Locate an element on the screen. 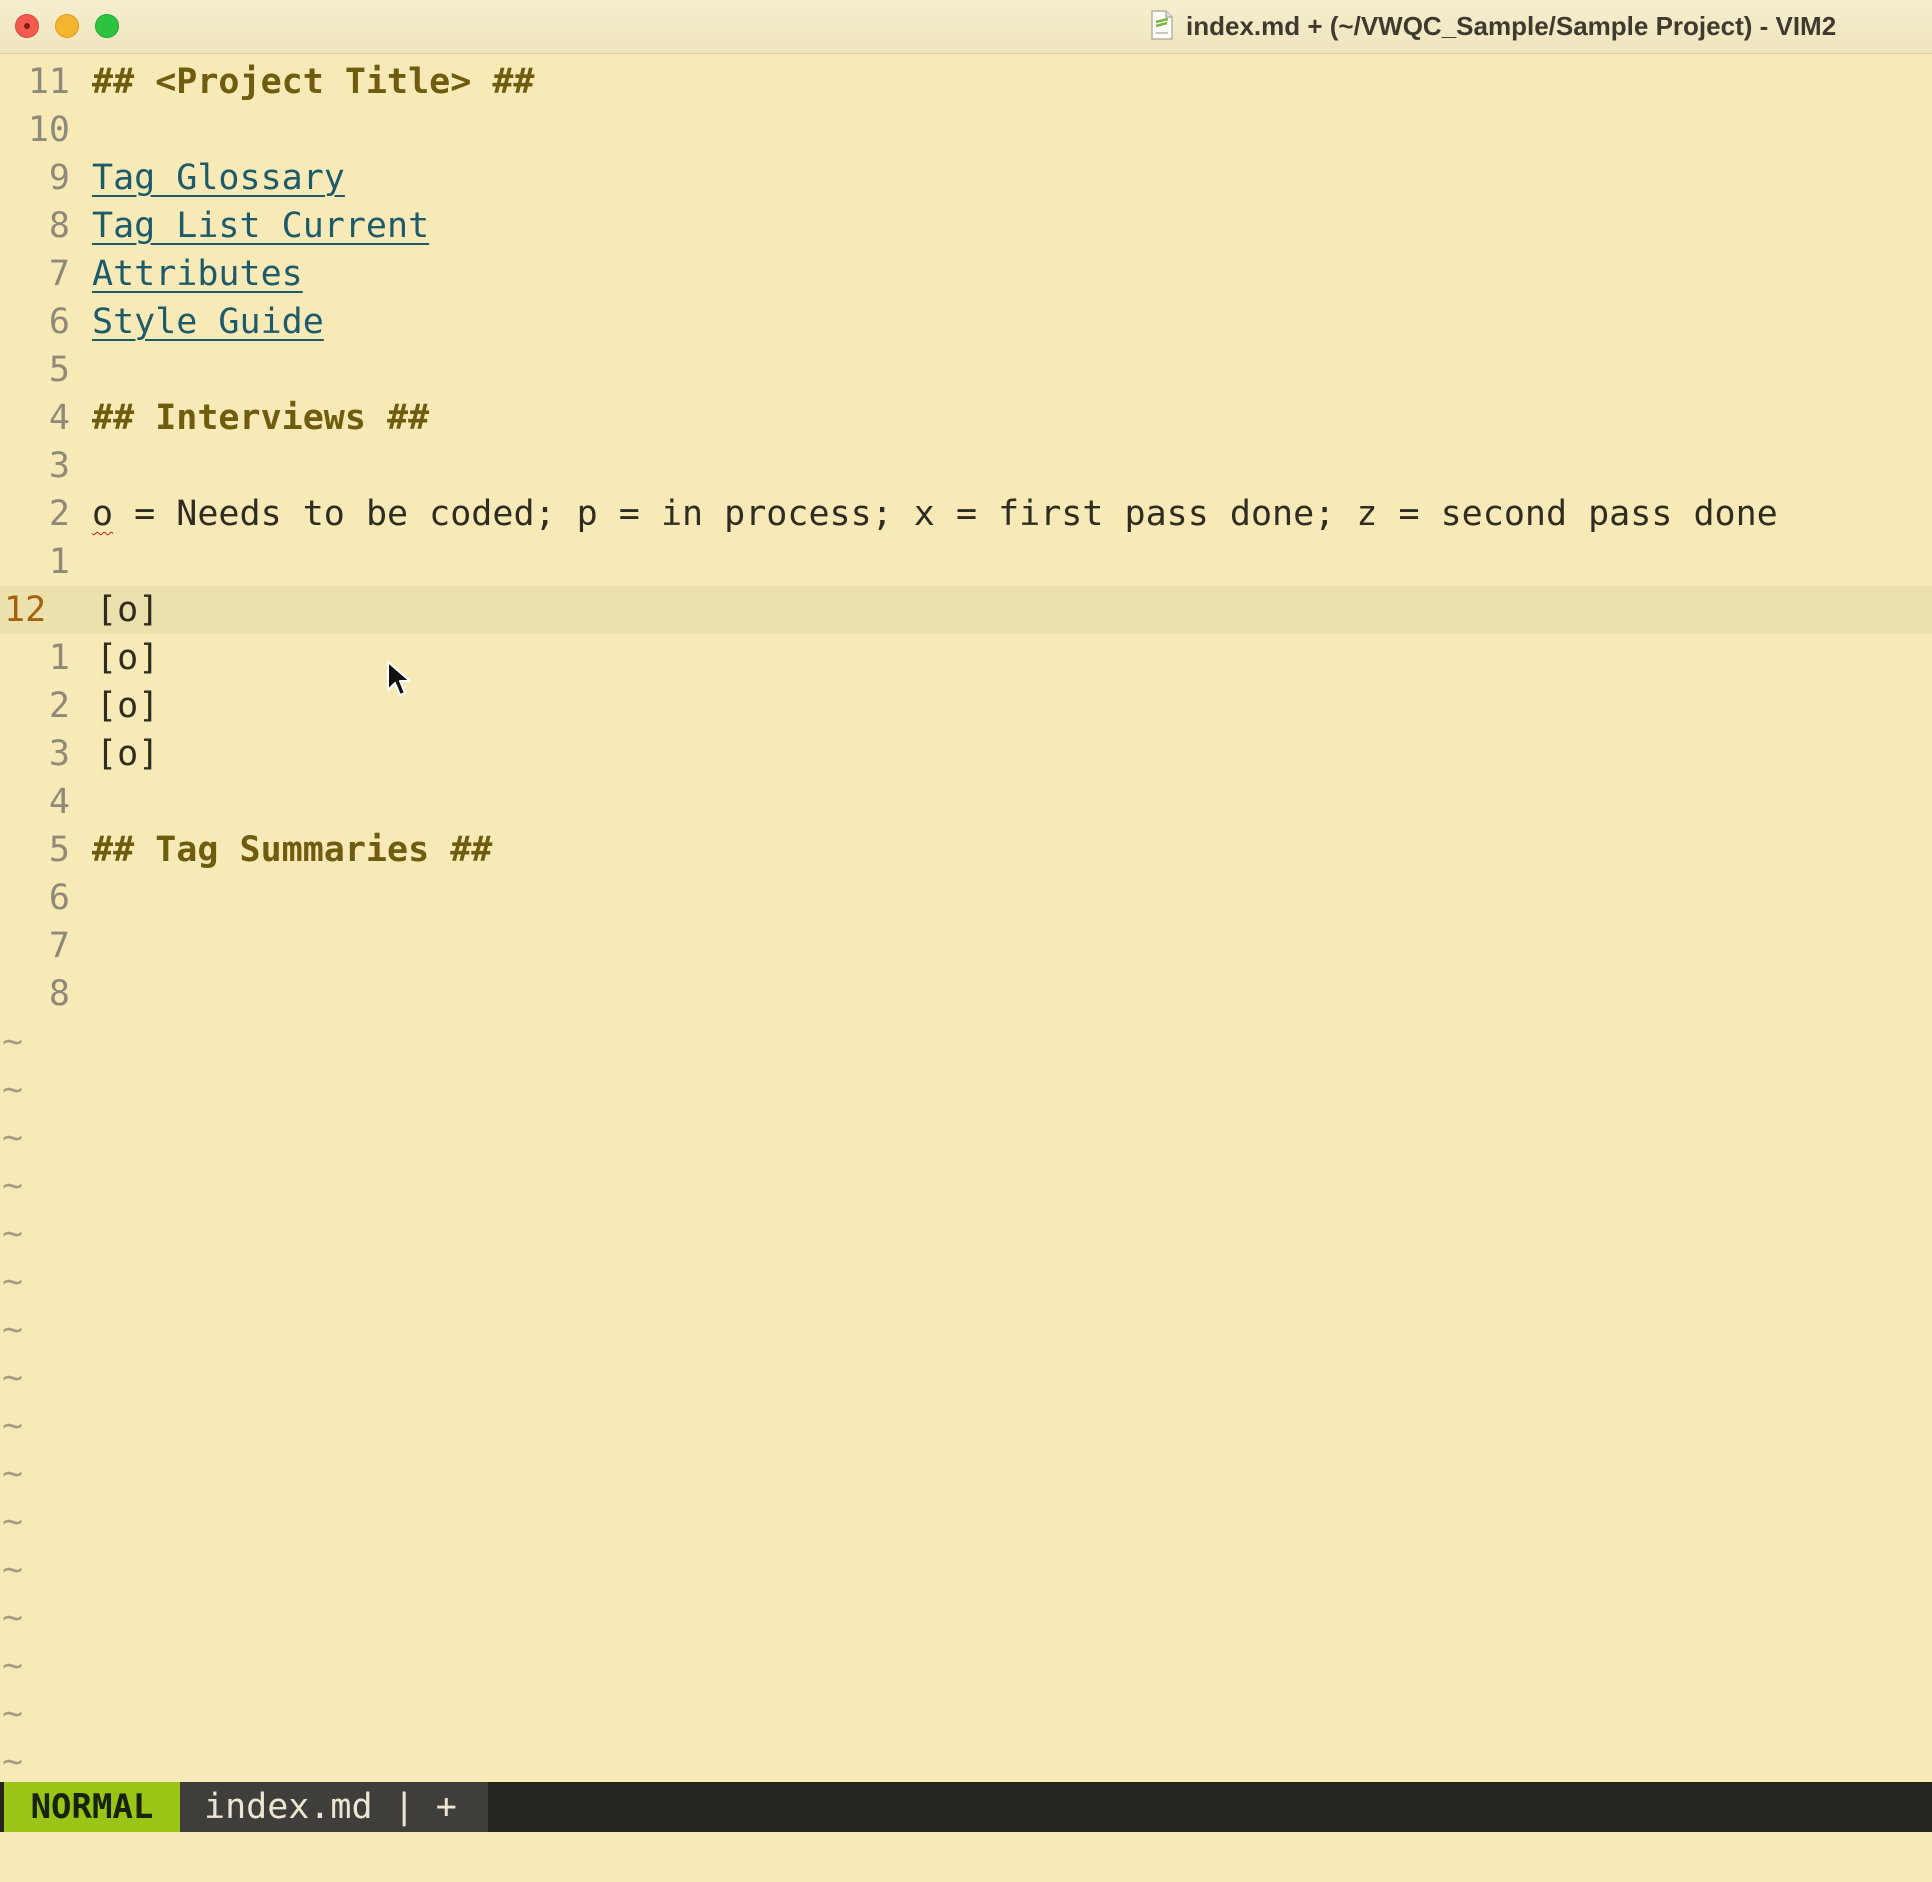 Image resolution: width=1932 pixels, height=1882 pixels. editor-line: 3 is located at coordinates (966, 466).